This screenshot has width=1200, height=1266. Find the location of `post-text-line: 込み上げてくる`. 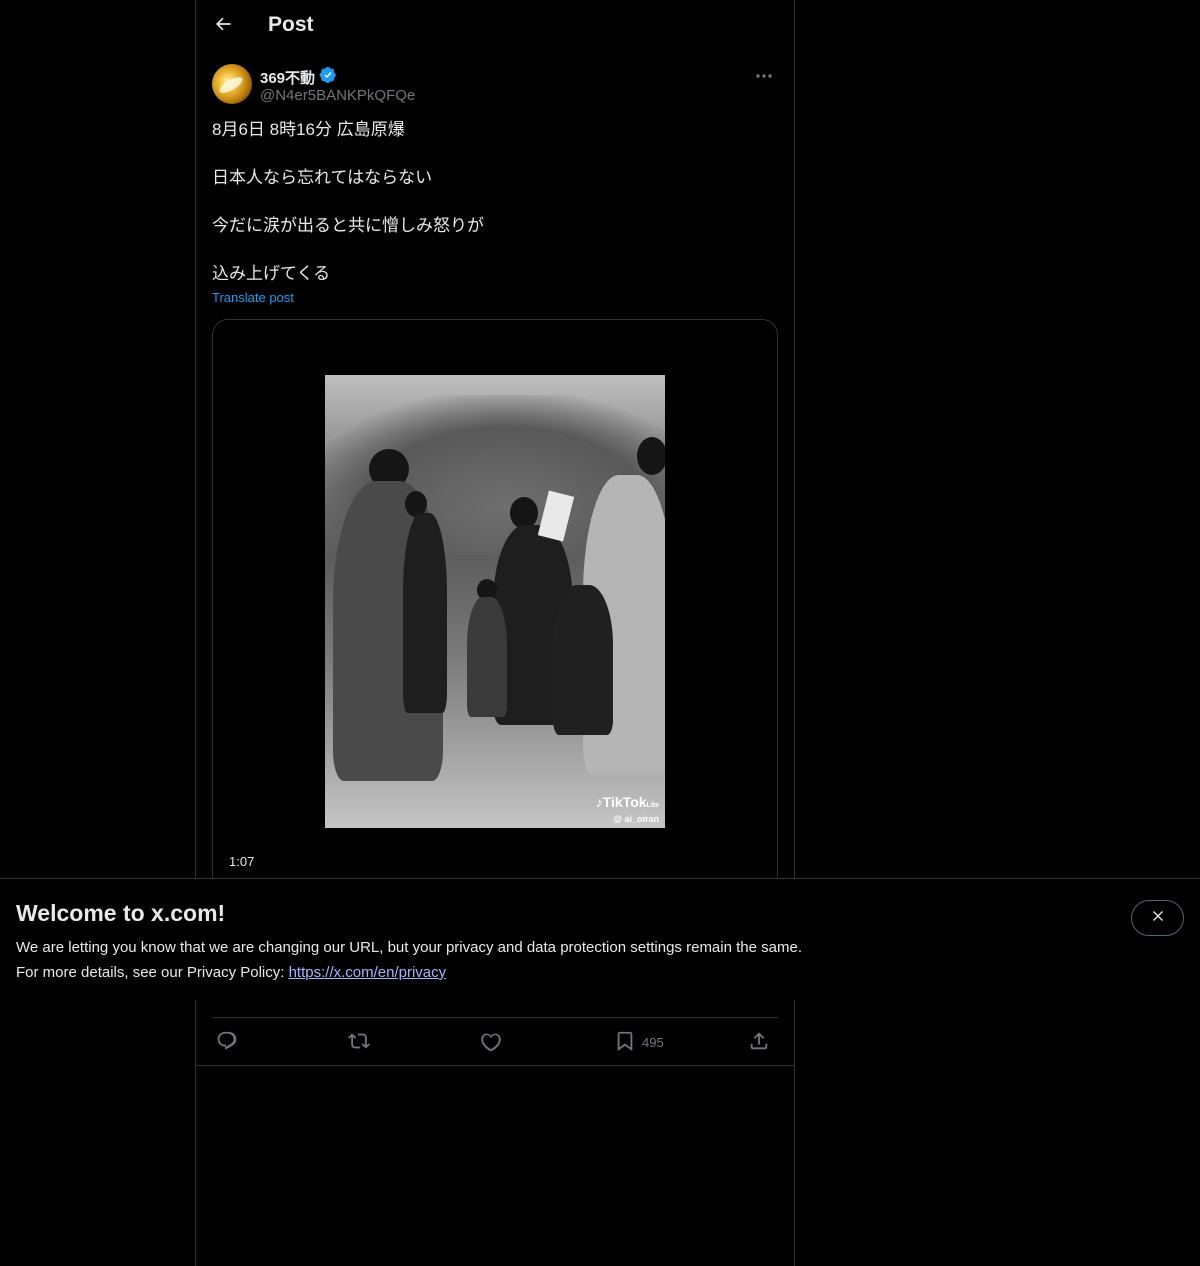

post-text-line: 込み上げてくる is located at coordinates (271, 273).